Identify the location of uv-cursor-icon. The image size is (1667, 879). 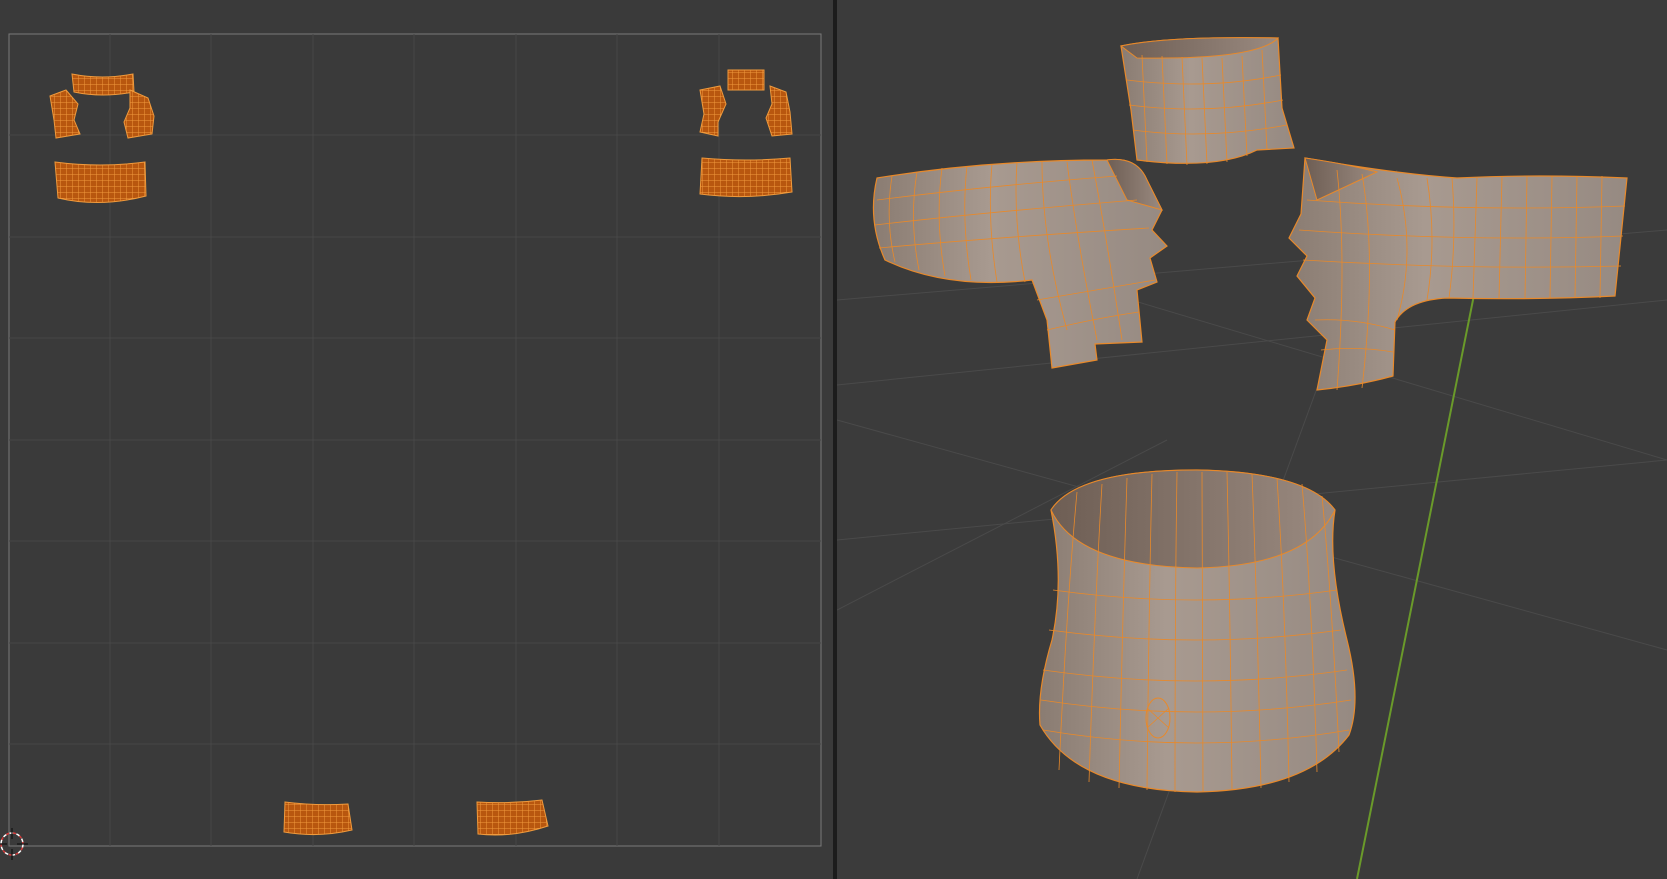
(14, 844).